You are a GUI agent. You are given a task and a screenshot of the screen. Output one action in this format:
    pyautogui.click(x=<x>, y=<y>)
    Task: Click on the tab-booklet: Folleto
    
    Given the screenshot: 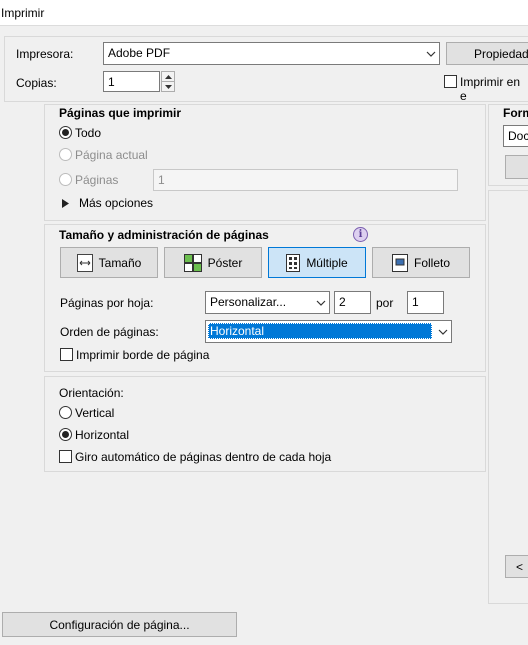 What is the action you would take?
    pyautogui.click(x=421, y=262)
    